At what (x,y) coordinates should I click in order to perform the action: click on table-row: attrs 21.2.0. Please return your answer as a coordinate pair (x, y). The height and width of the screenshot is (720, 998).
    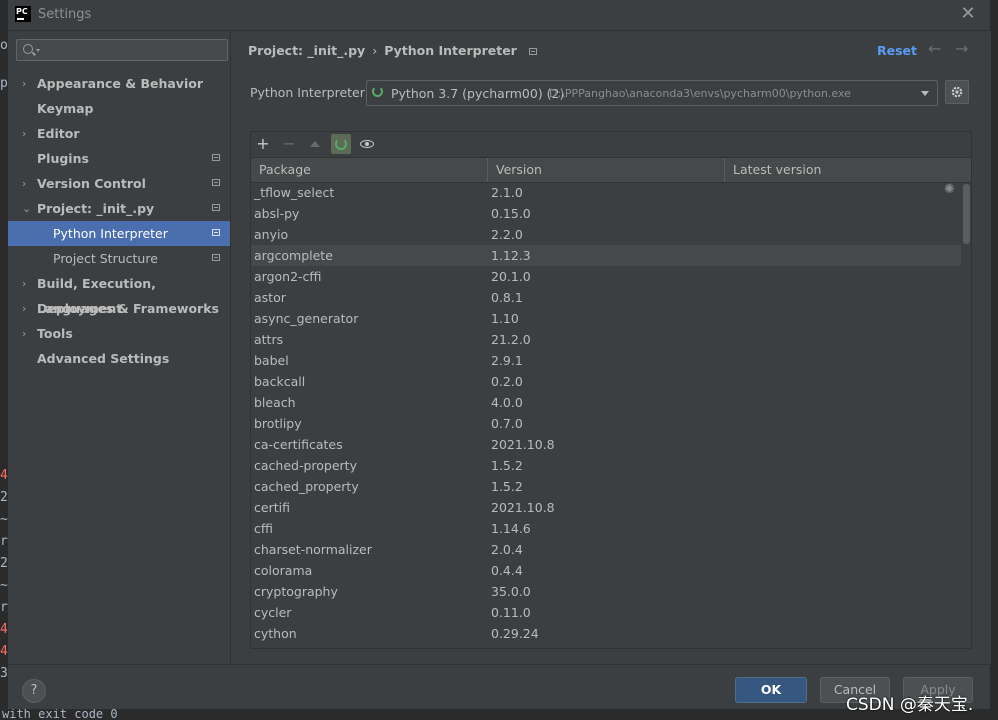
    Looking at the image, I should click on (606, 339).